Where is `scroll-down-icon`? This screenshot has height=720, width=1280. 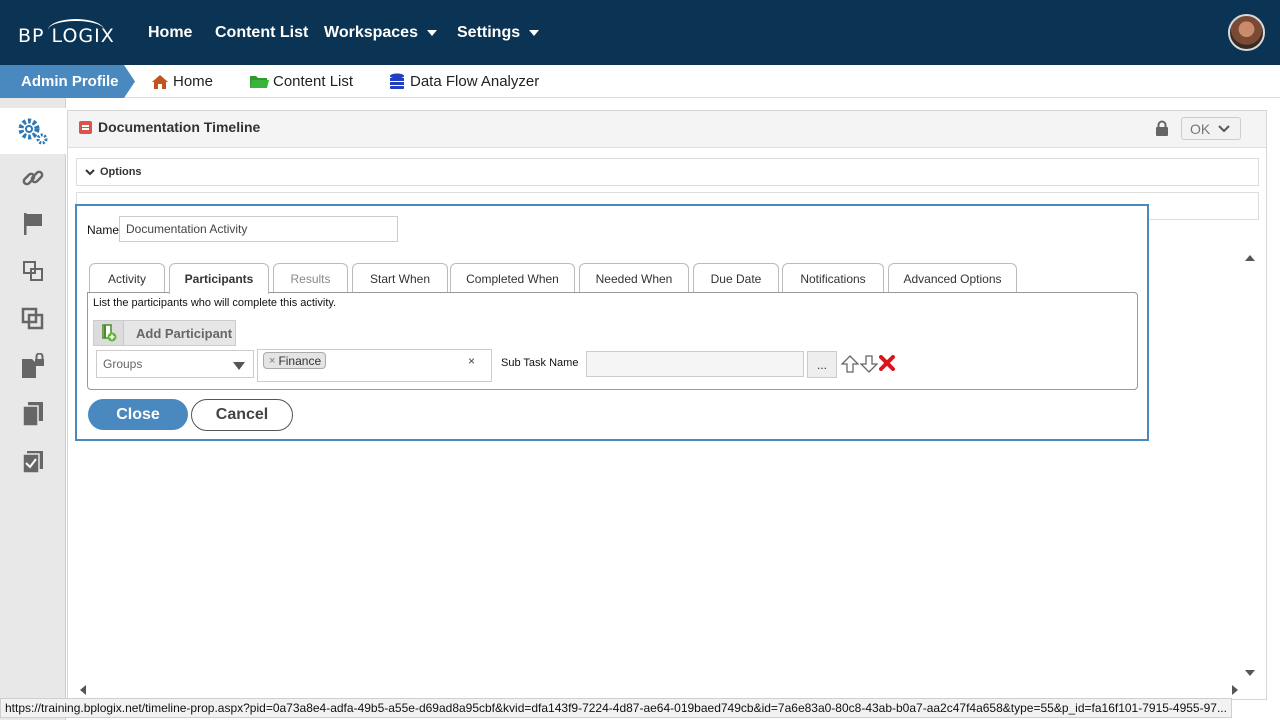
scroll-down-icon is located at coordinates (1250, 673).